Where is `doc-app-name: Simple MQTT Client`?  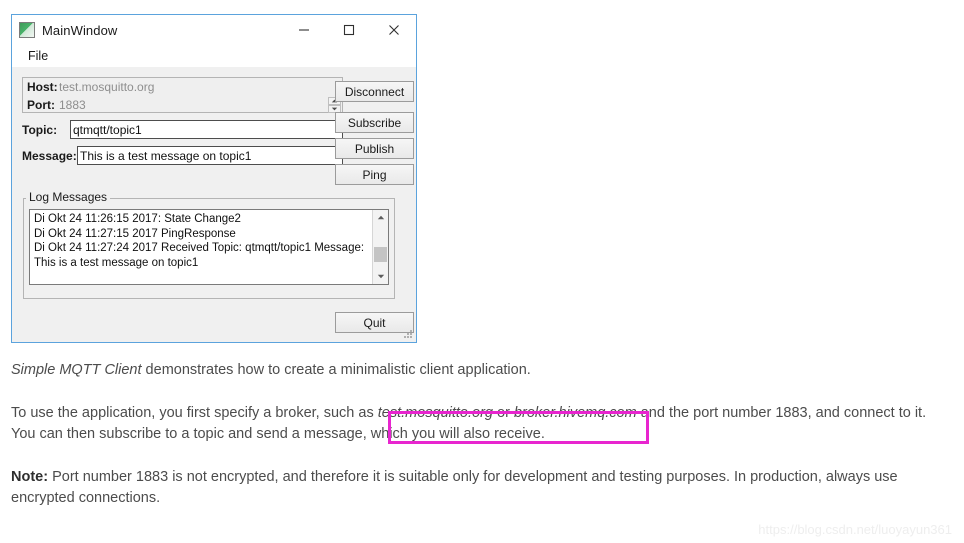
doc-app-name: Simple MQTT Client is located at coordinates (76, 370).